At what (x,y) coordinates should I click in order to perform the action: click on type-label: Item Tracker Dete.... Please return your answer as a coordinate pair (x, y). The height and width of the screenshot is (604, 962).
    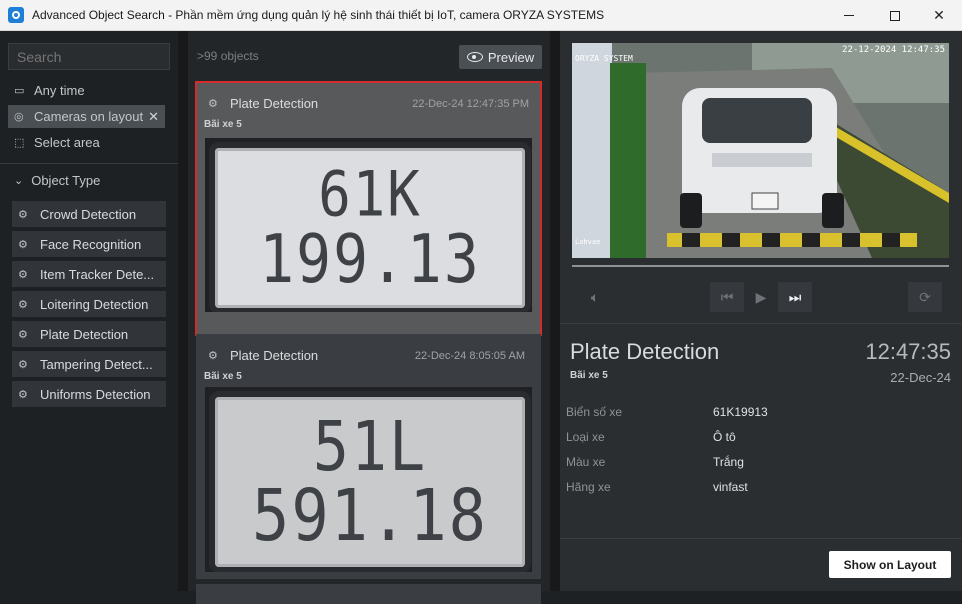
    Looking at the image, I should click on (97, 274).